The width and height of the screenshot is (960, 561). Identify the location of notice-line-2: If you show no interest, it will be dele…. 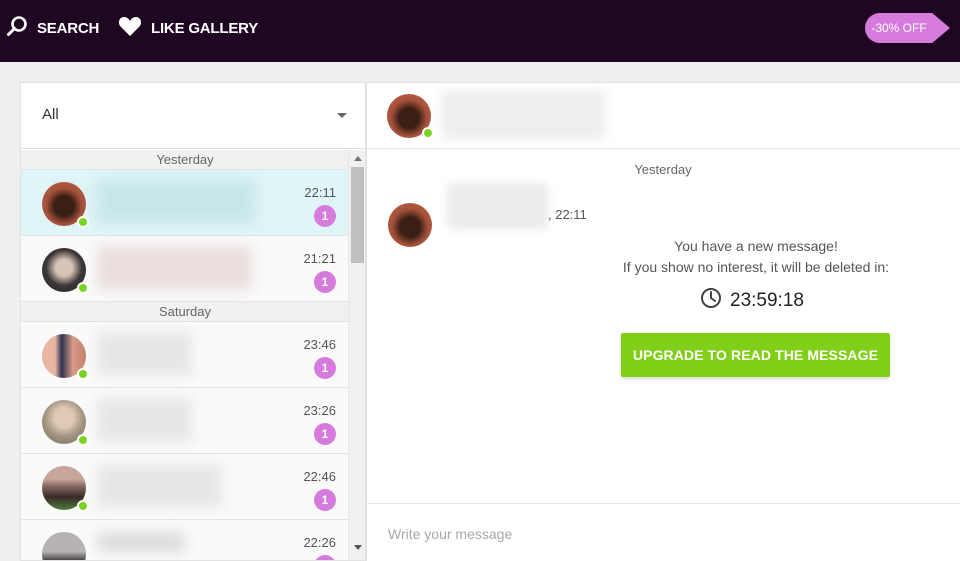
(756, 267).